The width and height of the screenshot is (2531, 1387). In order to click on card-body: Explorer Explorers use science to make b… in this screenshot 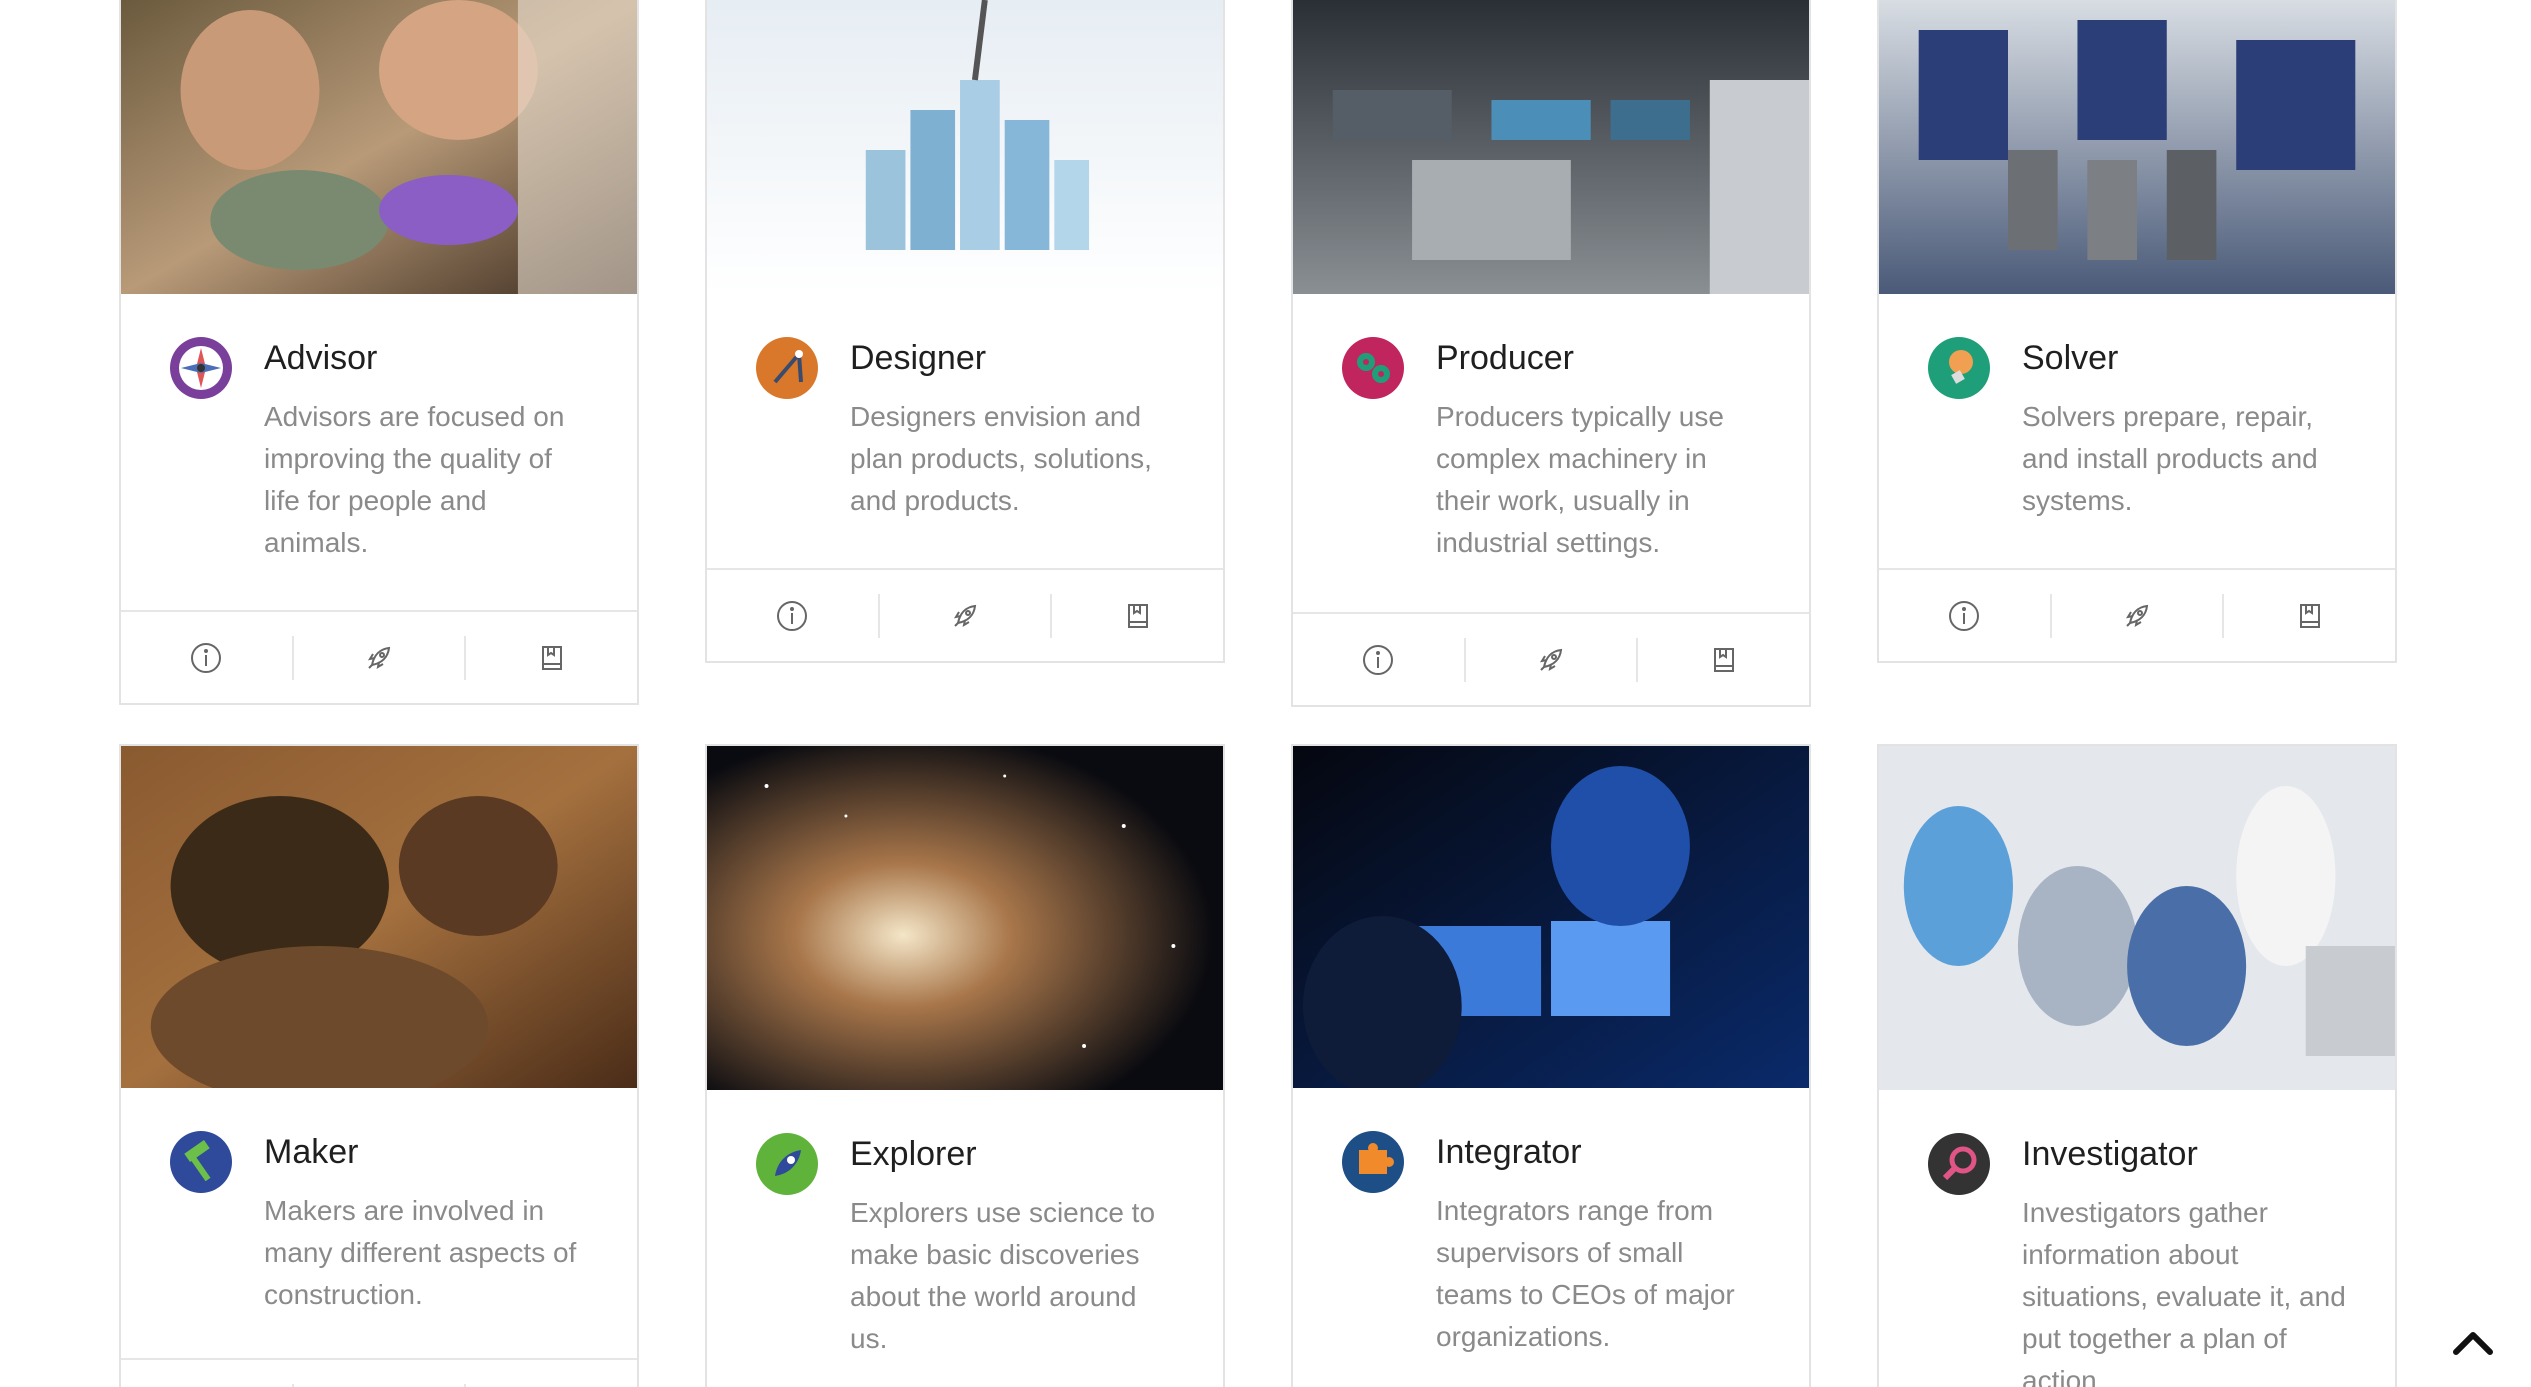, I will do `click(965, 1225)`.